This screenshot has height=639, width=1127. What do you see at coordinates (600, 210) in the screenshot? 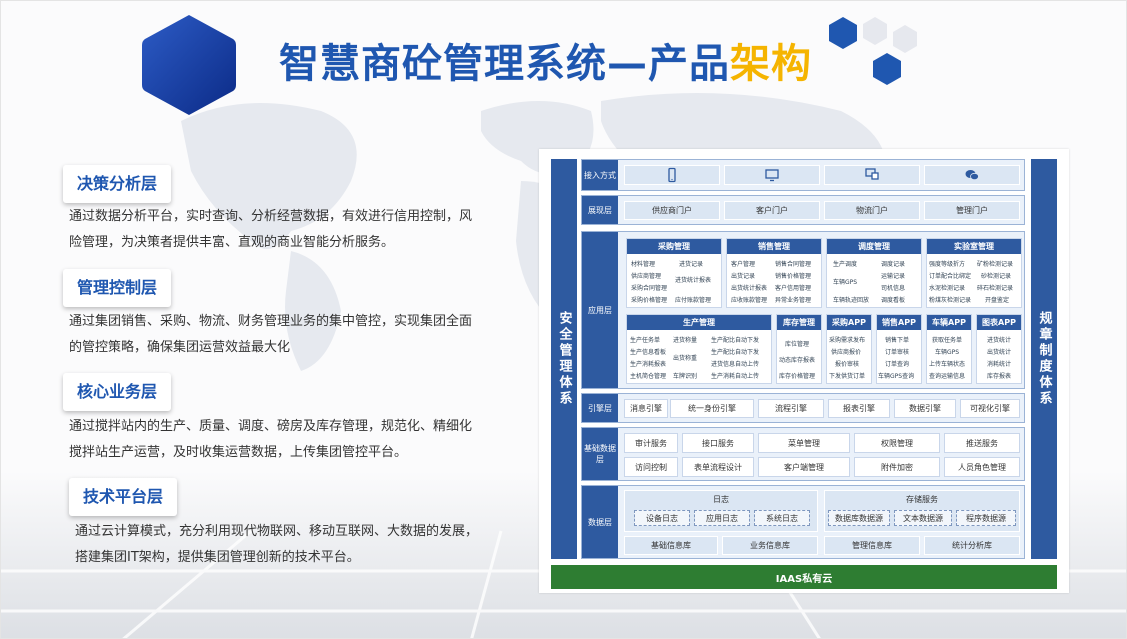
I see `display-label: 展现层` at bounding box center [600, 210].